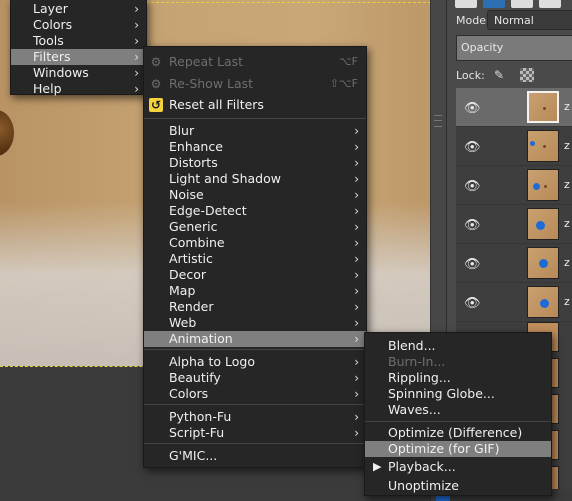  What do you see at coordinates (156, 62) in the screenshot?
I see `repeat-icon: ⚙` at bounding box center [156, 62].